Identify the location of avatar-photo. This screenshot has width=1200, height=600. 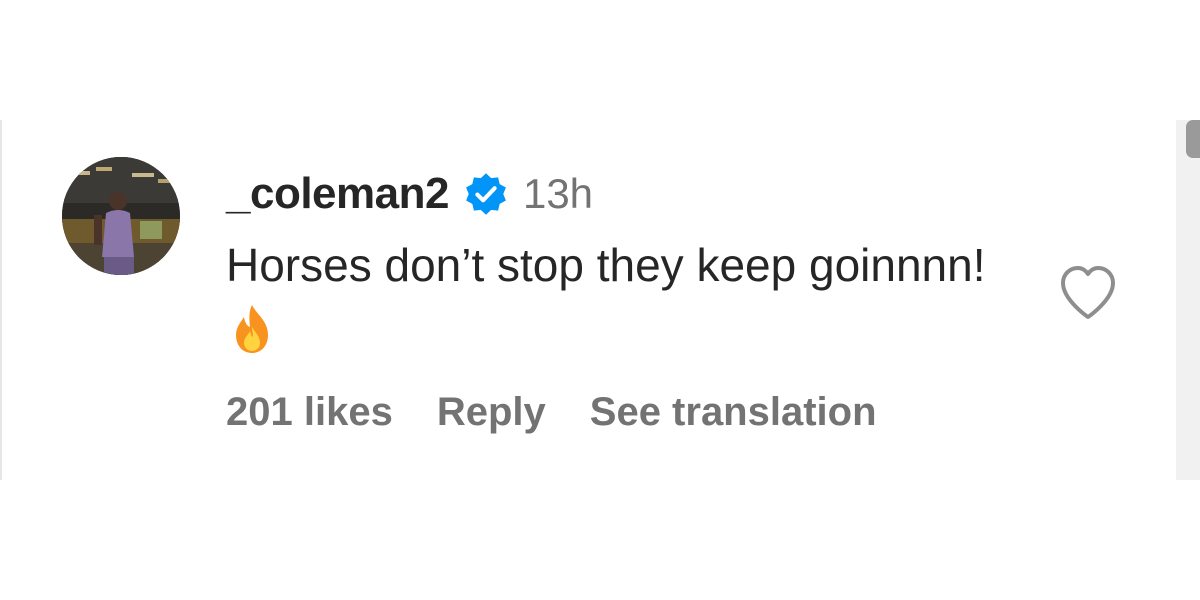
(121, 216).